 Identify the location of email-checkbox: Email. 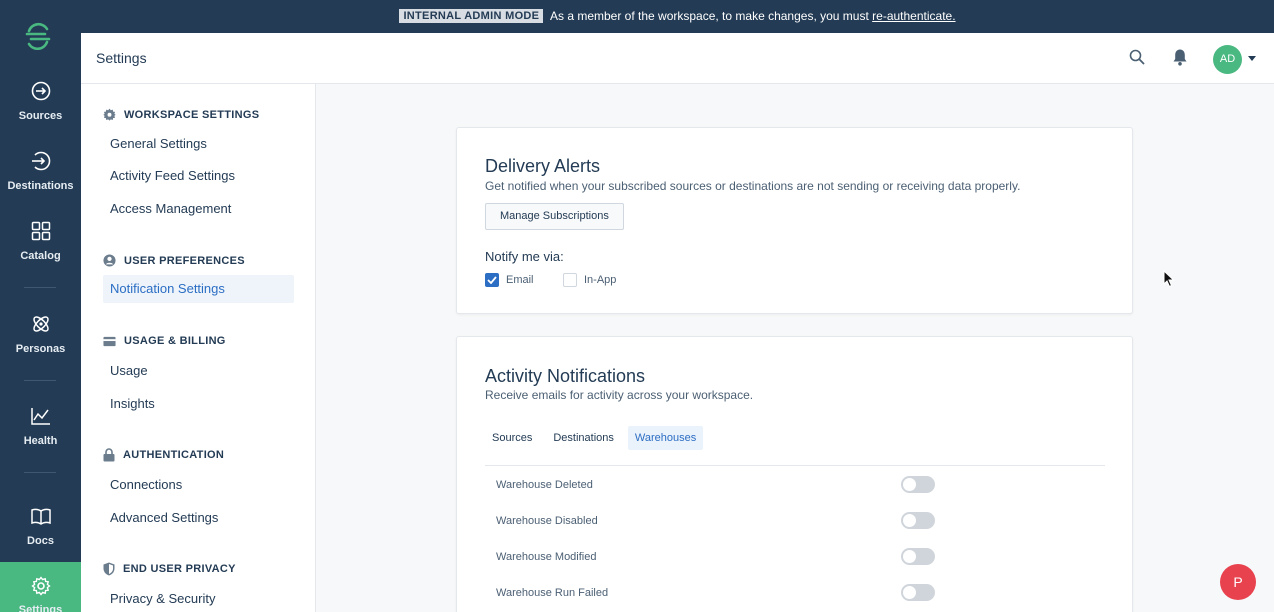
(509, 280).